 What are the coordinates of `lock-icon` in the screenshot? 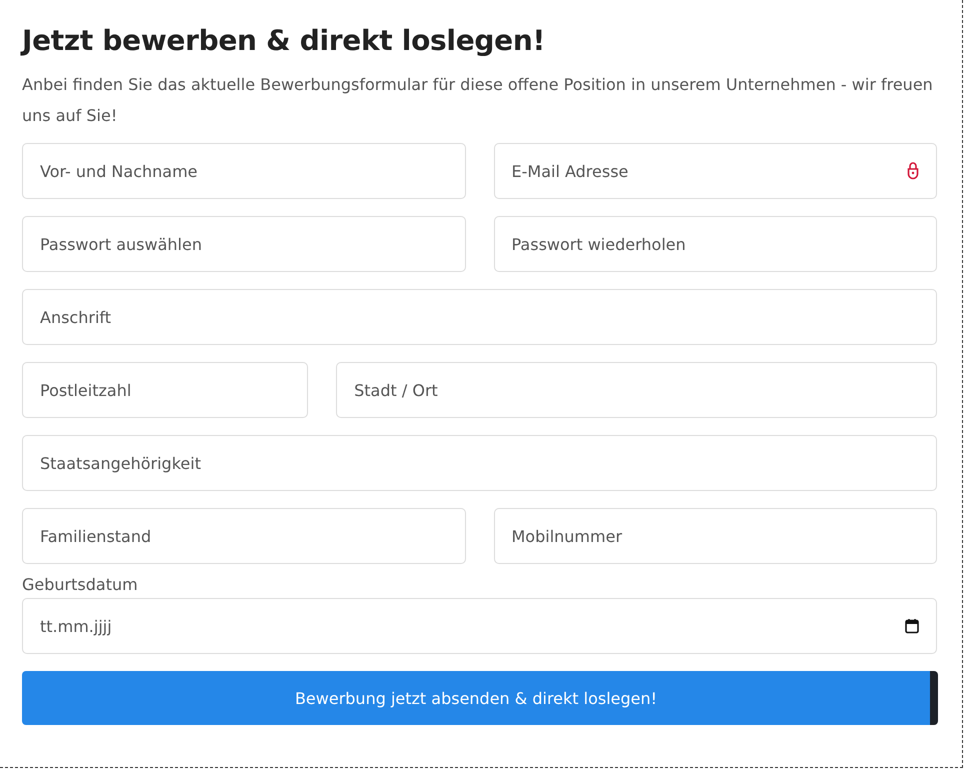 It's located at (913, 171).